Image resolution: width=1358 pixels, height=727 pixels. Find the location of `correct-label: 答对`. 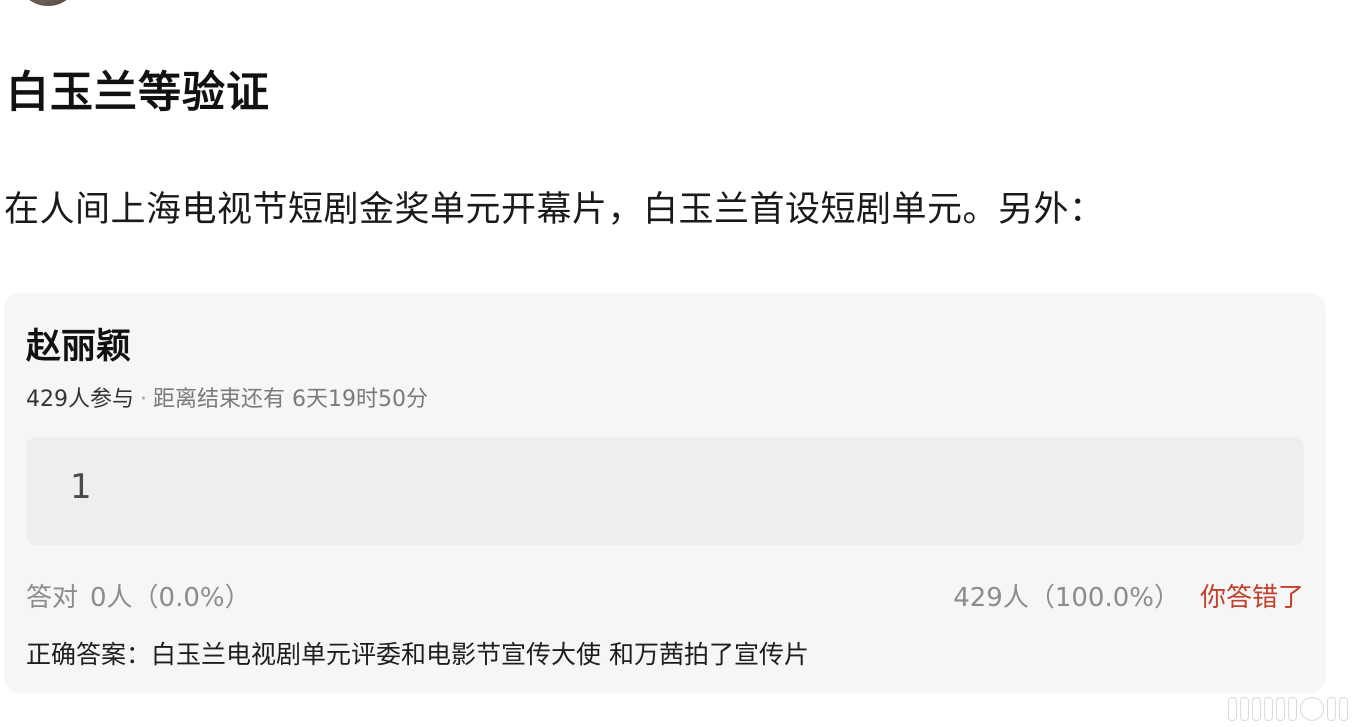

correct-label: 答对 is located at coordinates (52, 598).